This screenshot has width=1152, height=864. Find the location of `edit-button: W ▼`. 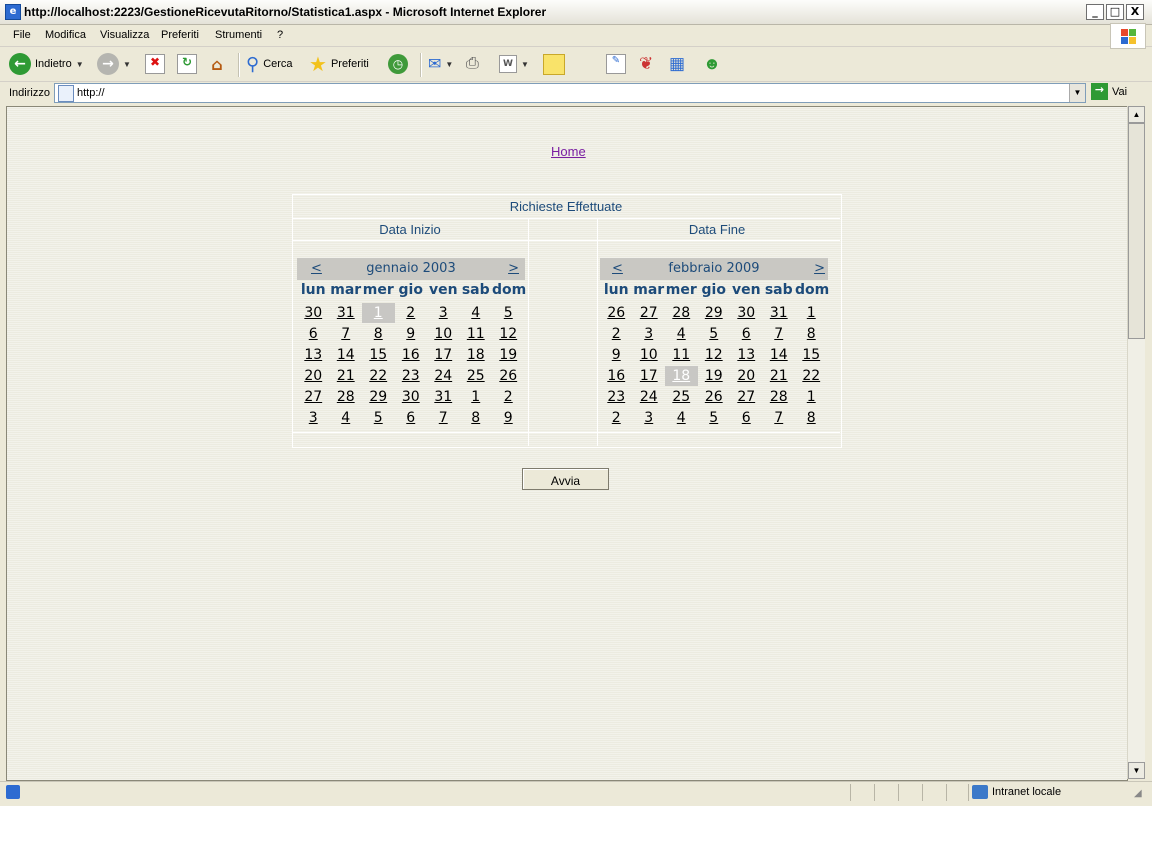

edit-button: W ▼ is located at coordinates (514, 64).